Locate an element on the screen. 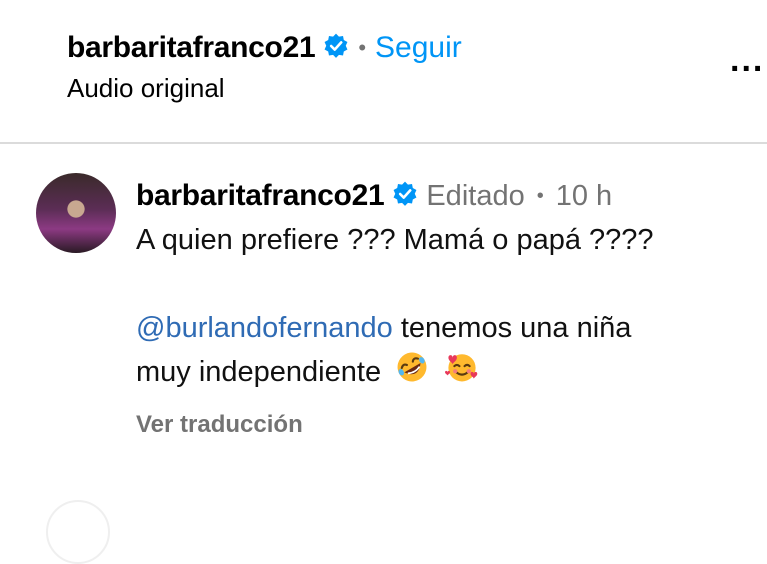 The height and width of the screenshot is (564, 767). audio-label: Audio original is located at coordinates (146, 88).